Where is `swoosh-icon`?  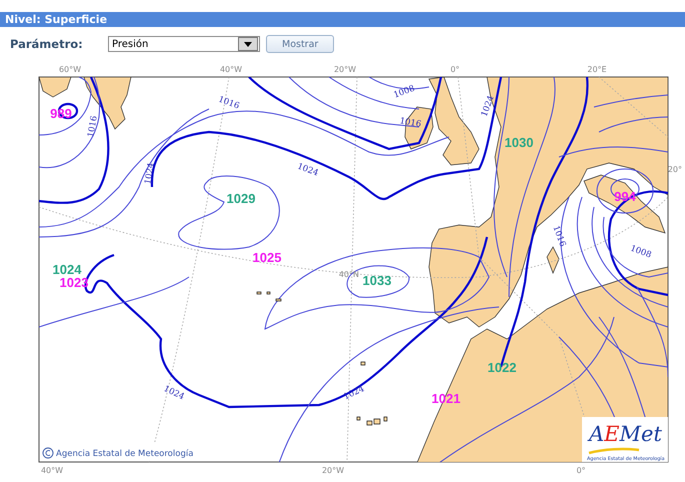 swoosh-icon is located at coordinates (614, 451).